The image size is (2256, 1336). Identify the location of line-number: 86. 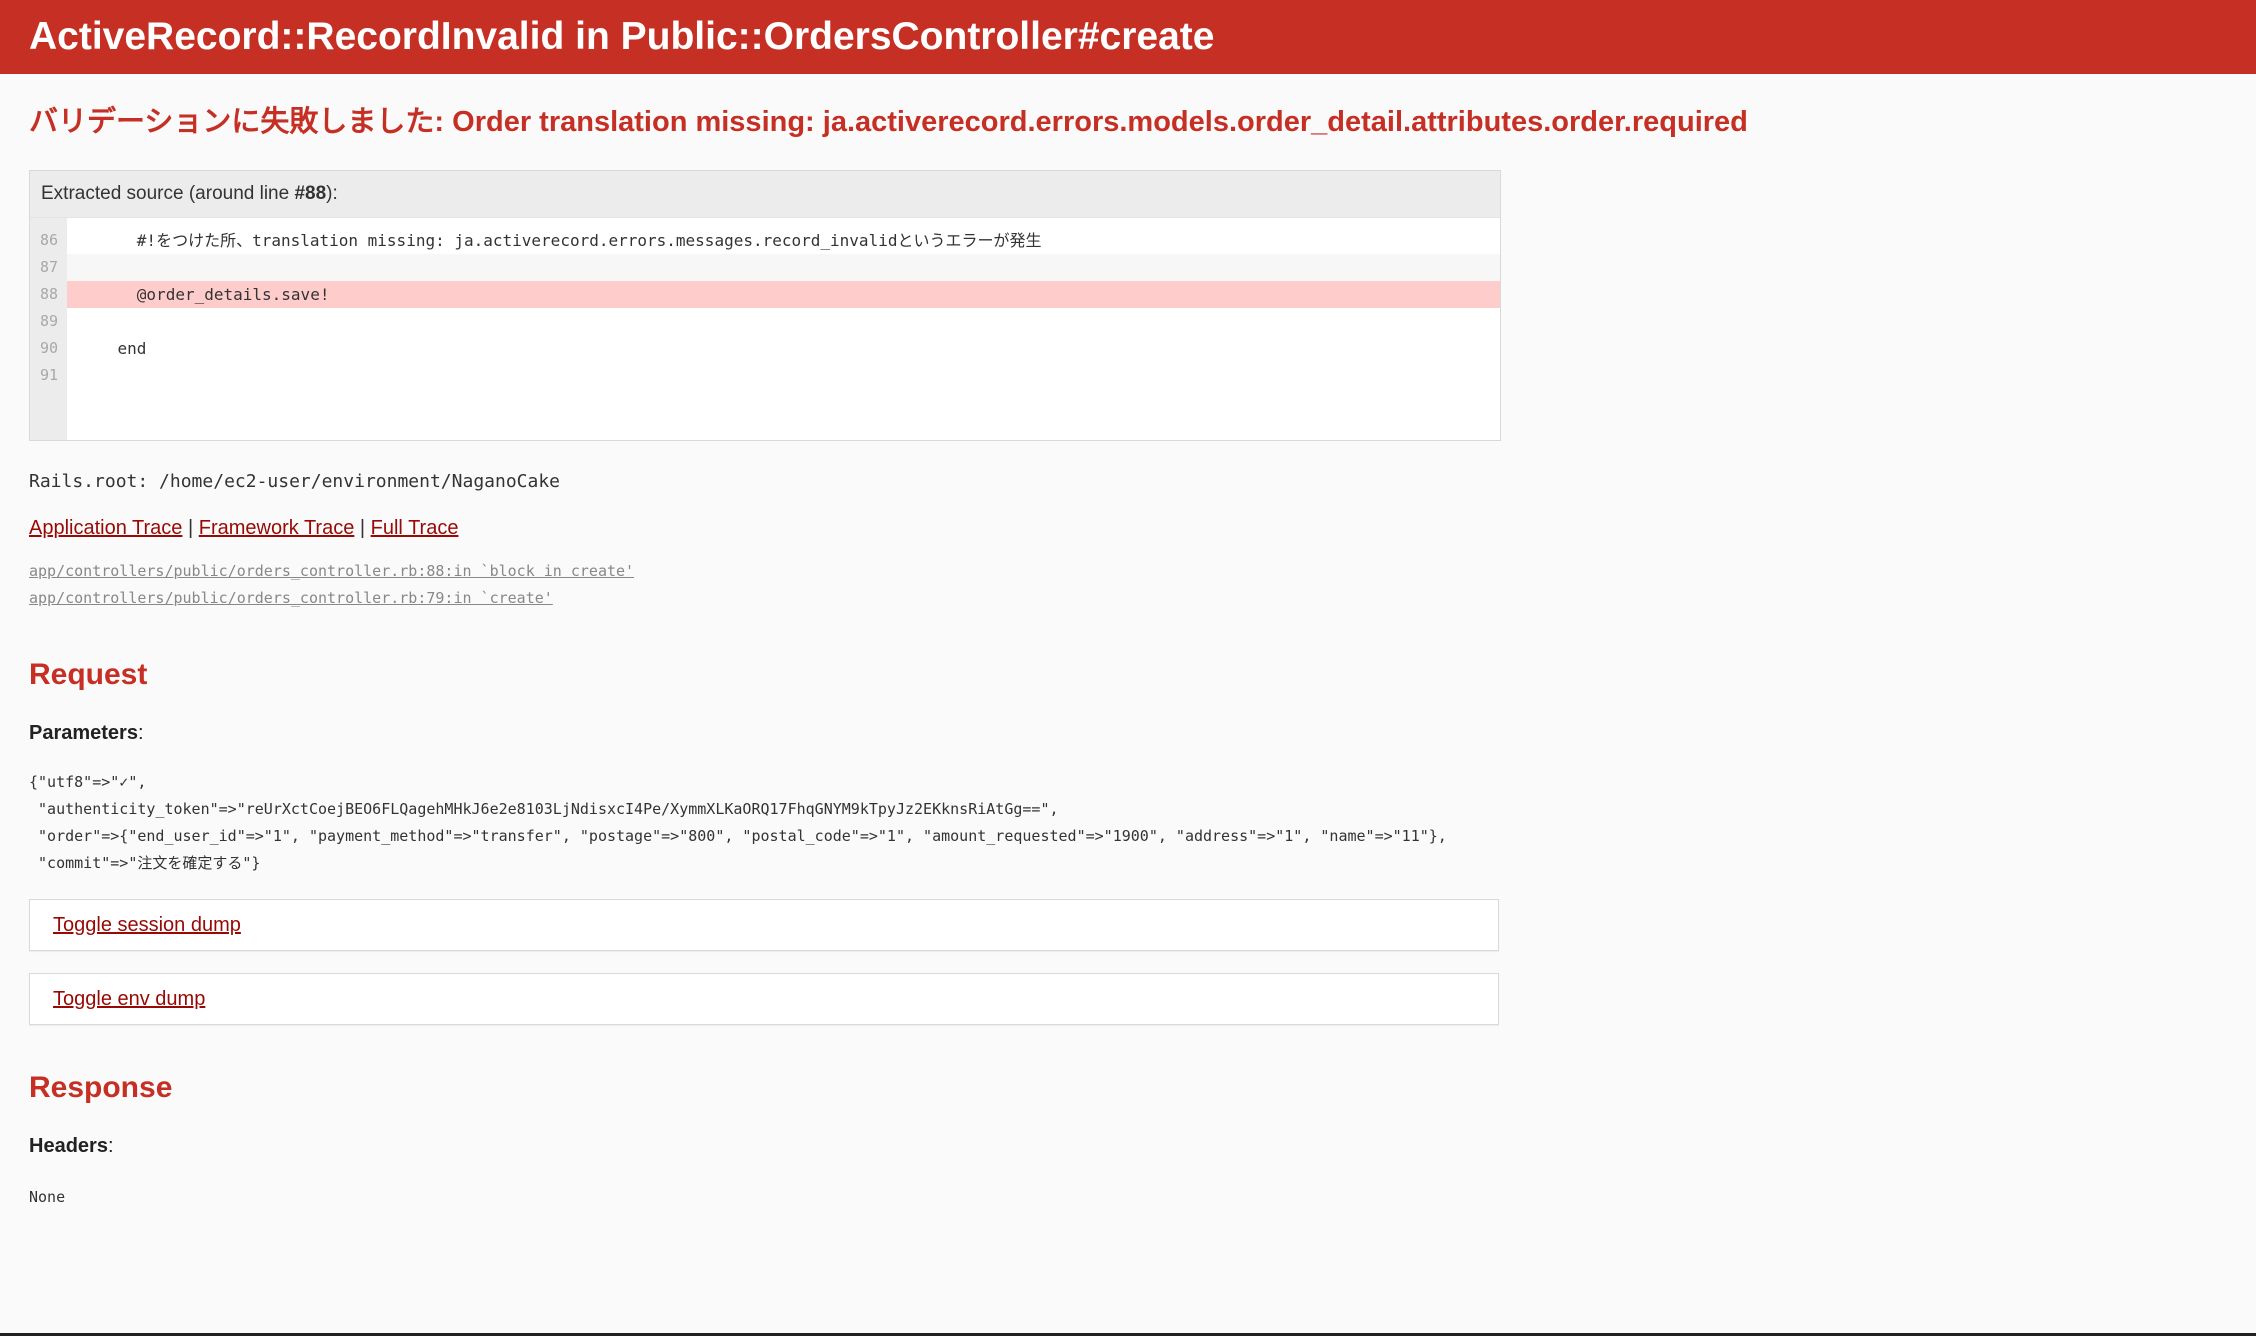
(49, 240).